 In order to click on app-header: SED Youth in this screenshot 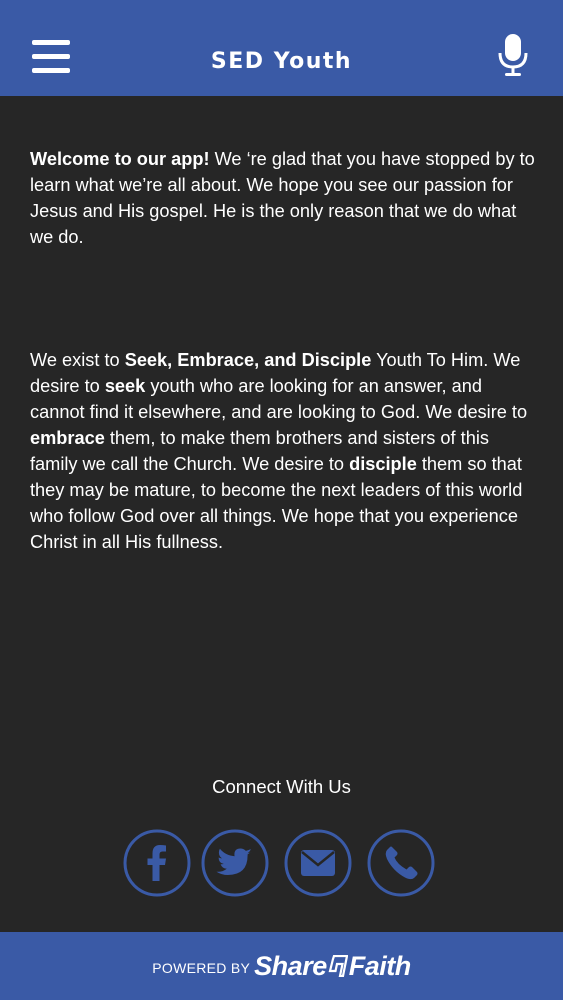, I will do `click(281, 48)`.